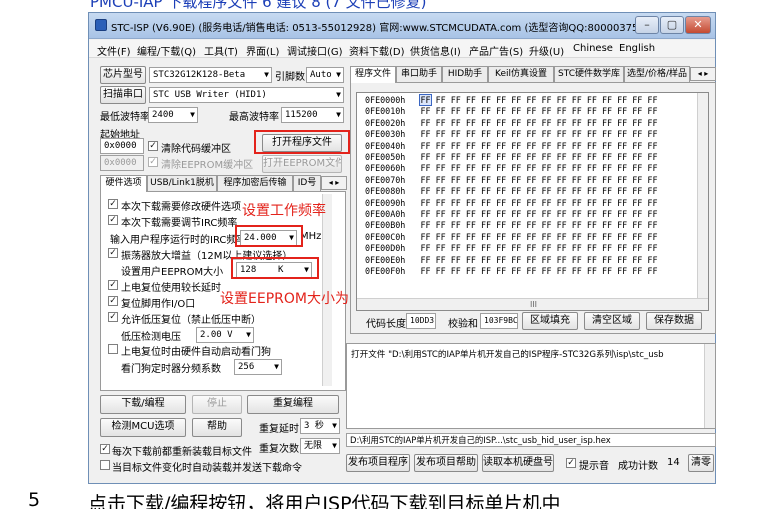 This screenshot has width=761, height=509. What do you see at coordinates (307, 183) in the screenshot?
I see `tab-id: ID号` at bounding box center [307, 183].